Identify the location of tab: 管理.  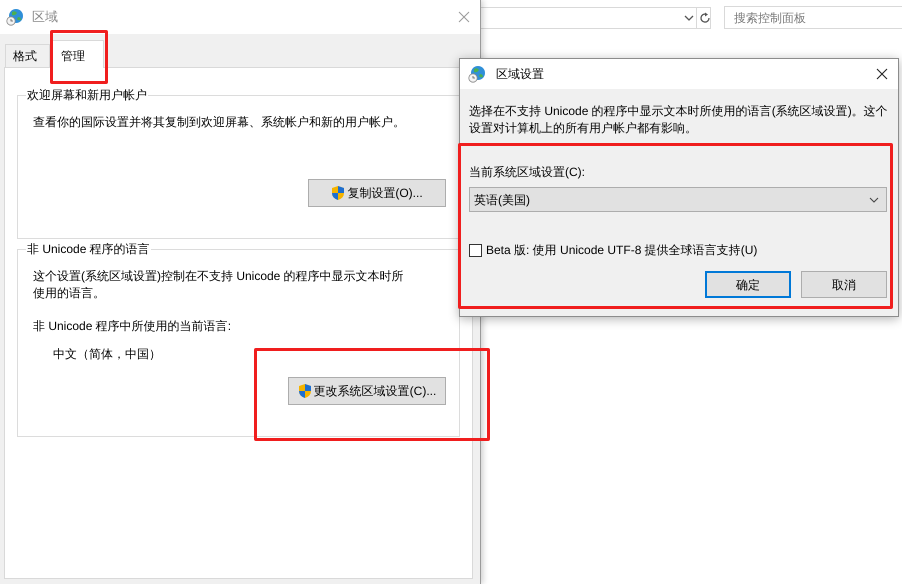
(77, 54).